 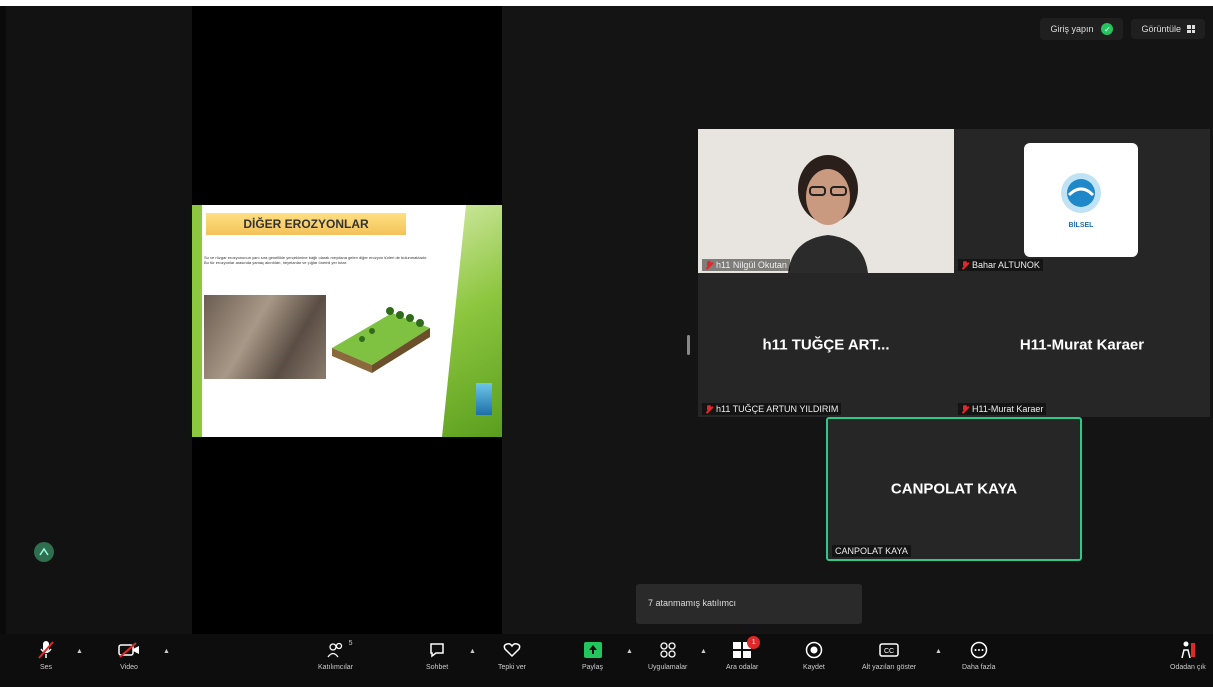 I want to click on react-button: Tepki ver, so click(x=512, y=655).